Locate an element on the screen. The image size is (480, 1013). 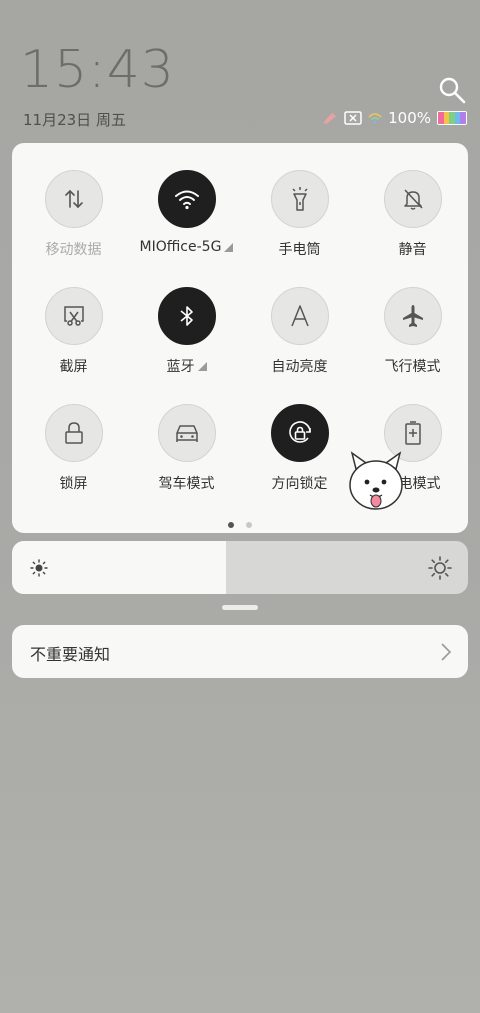
drag-handle is located at coordinates (240, 607).